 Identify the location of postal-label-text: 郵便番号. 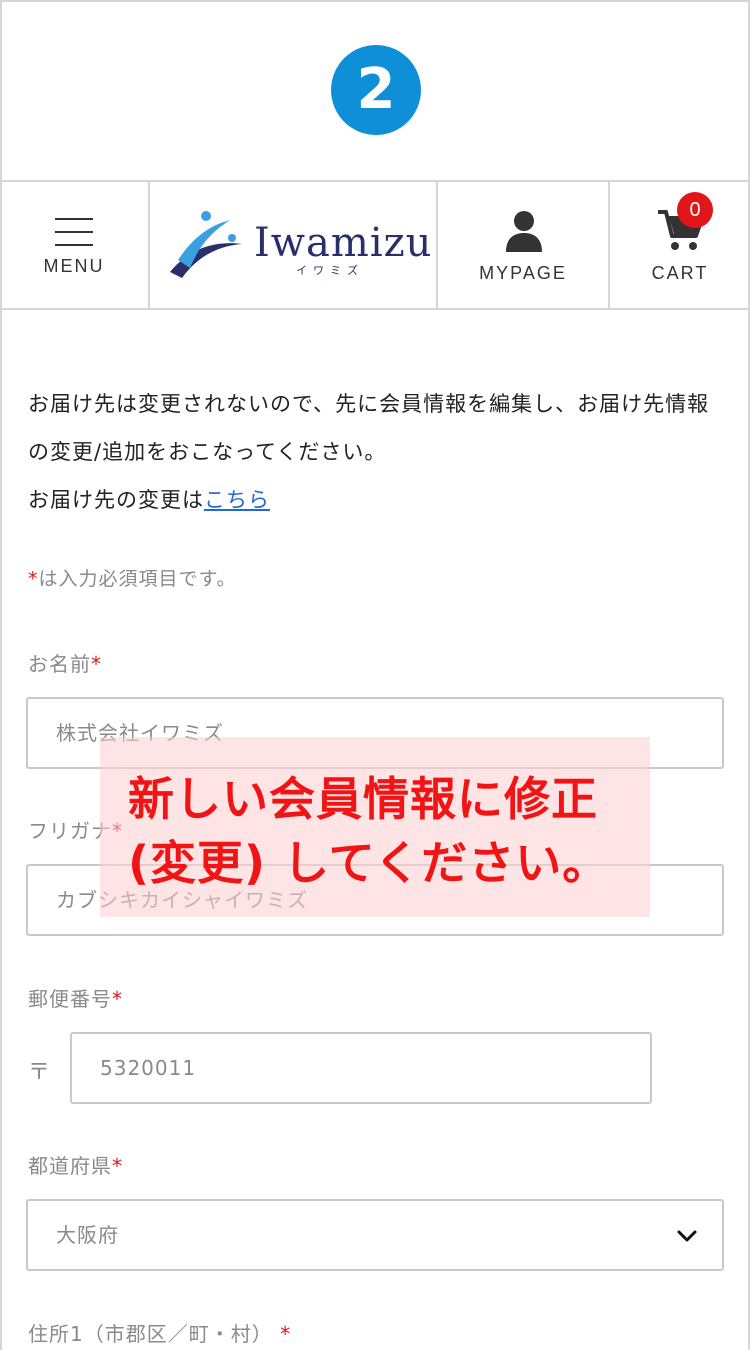
(70, 999).